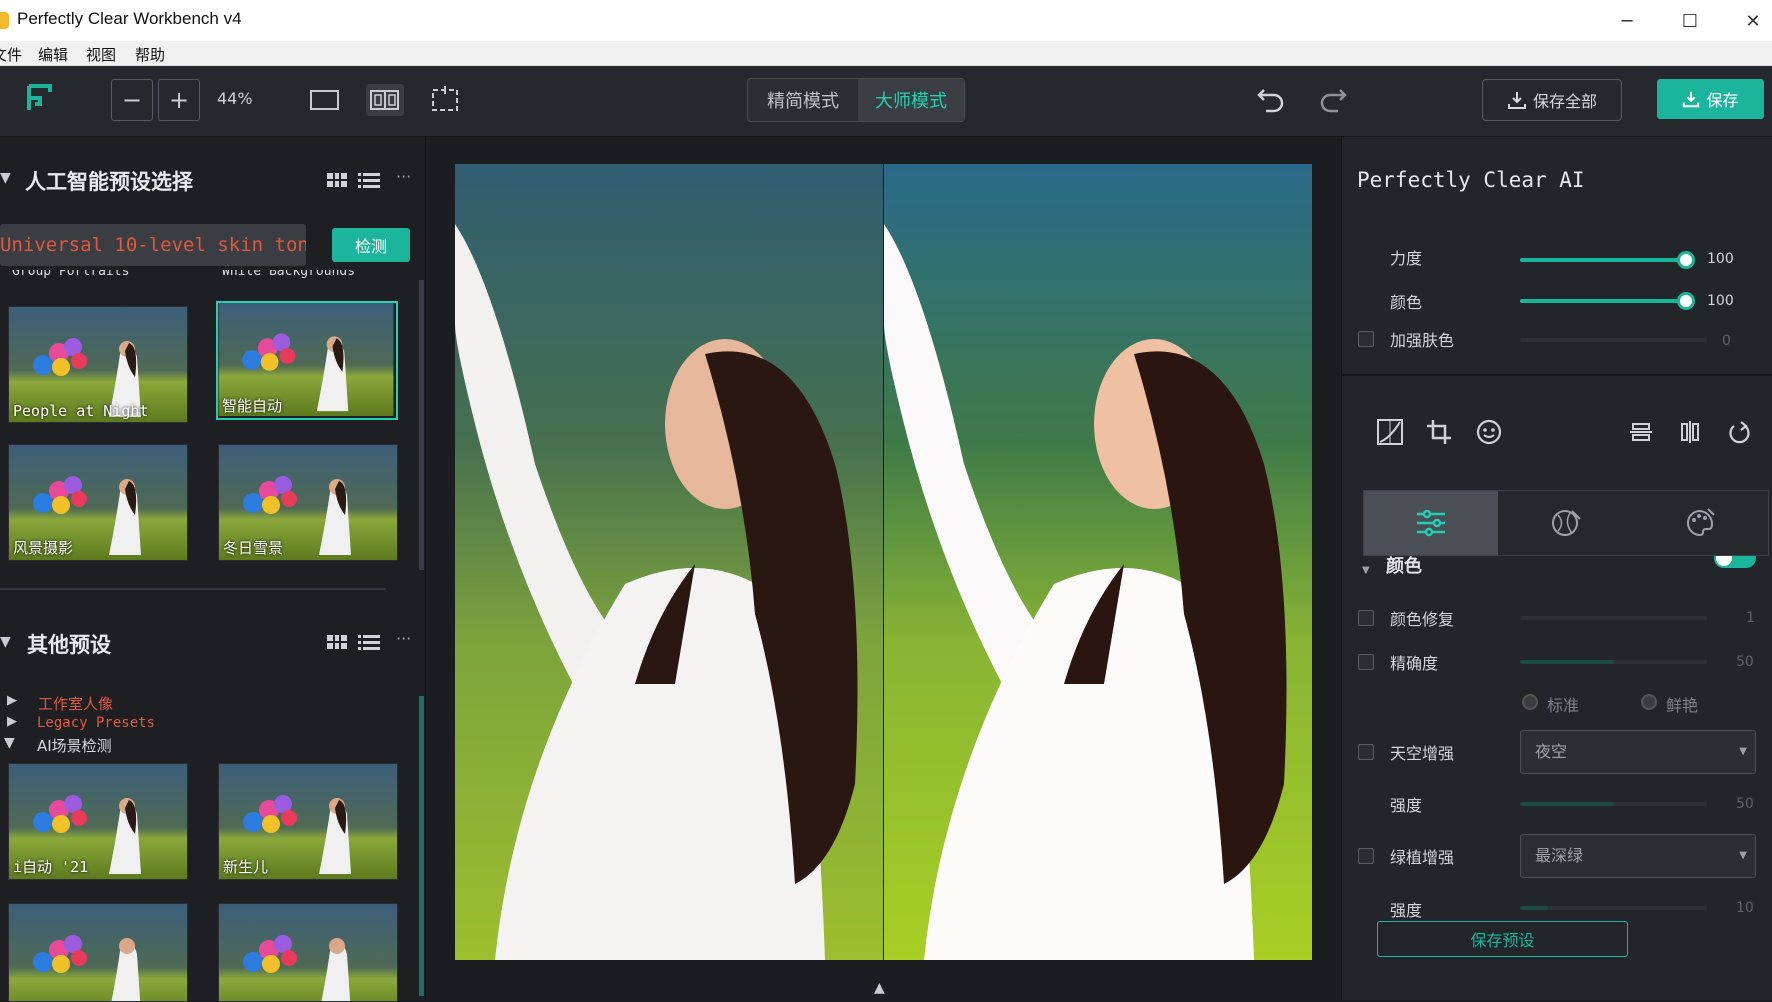  What do you see at coordinates (43, 548) in the screenshot?
I see `thumbnail-label: 风景摄影` at bounding box center [43, 548].